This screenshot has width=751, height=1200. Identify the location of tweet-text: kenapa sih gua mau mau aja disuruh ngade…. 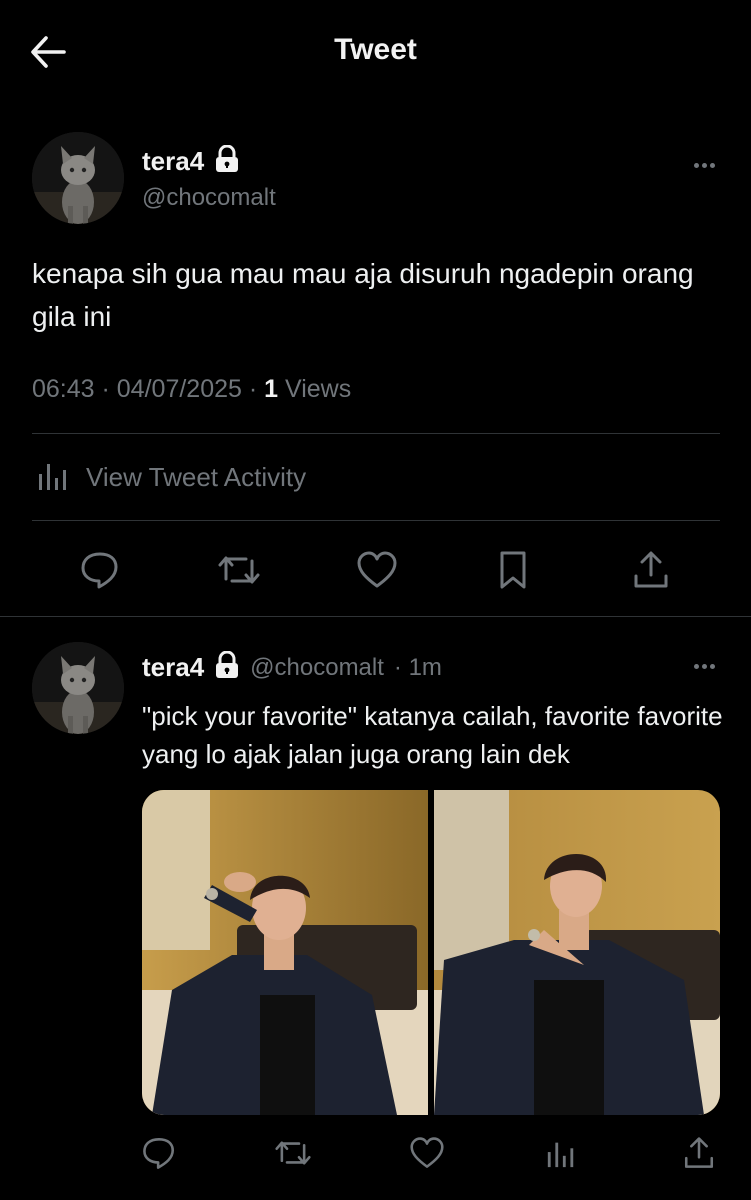
(363, 295).